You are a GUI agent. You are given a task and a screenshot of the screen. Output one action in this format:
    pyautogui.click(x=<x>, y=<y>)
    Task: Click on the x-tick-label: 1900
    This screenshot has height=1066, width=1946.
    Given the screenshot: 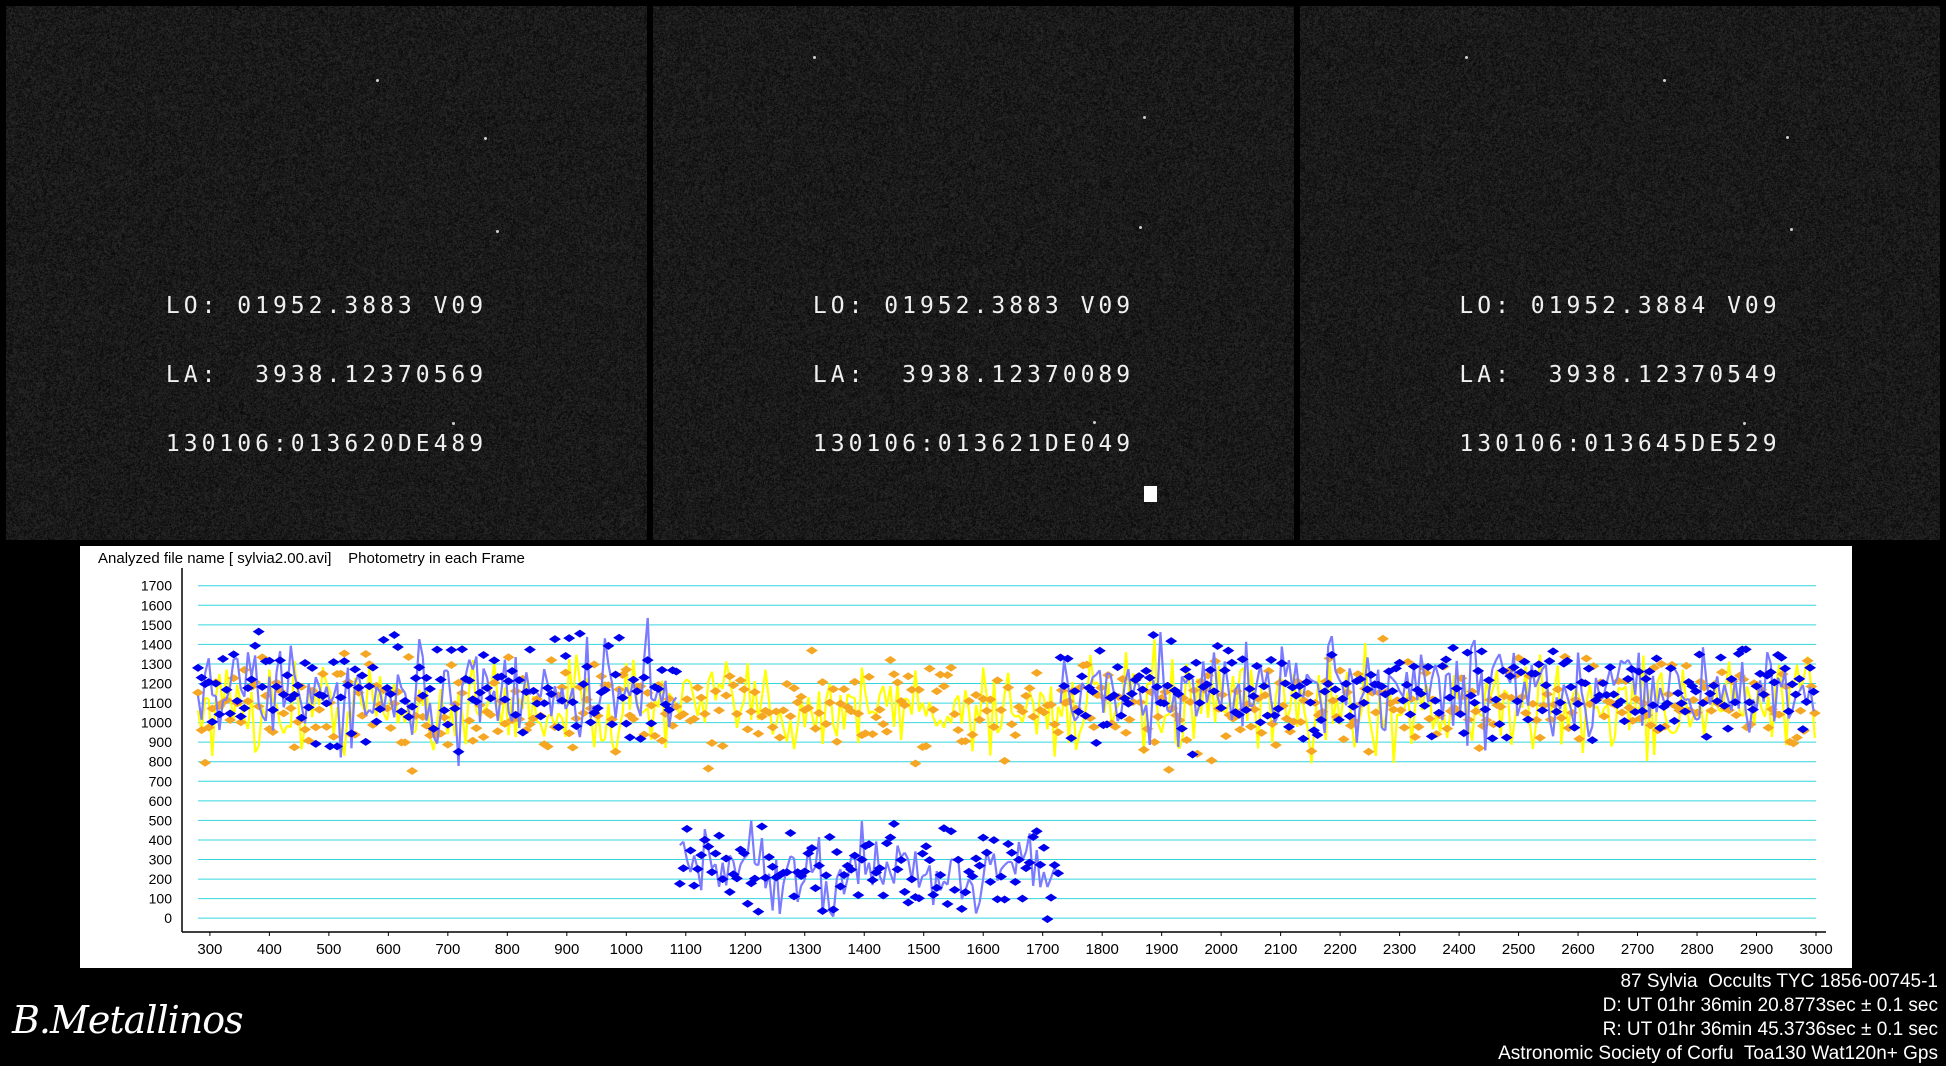 What is the action you would take?
    pyautogui.click(x=1161, y=949)
    